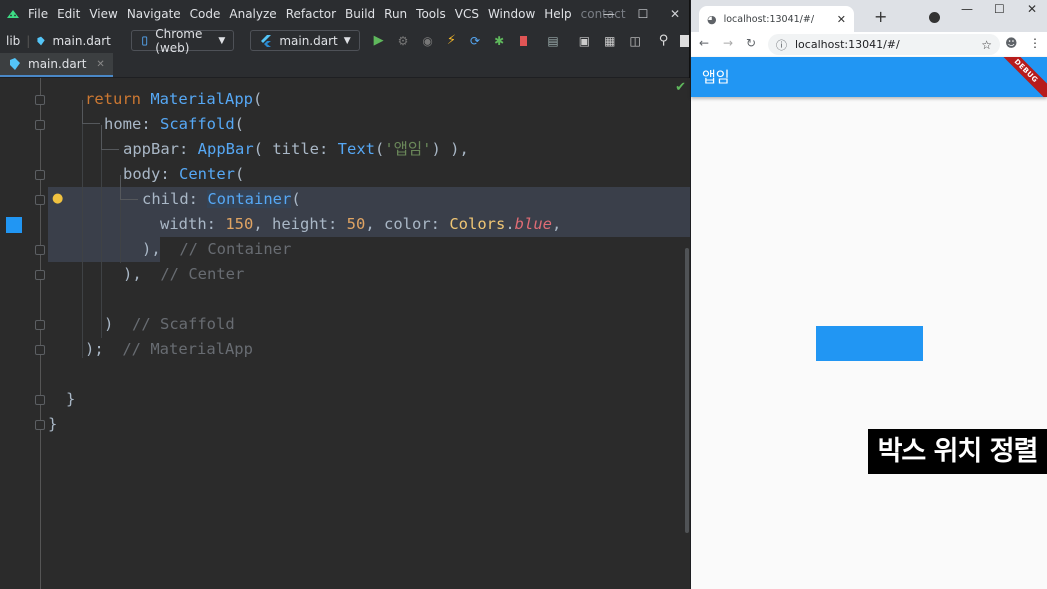 The width and height of the screenshot is (1047, 589). What do you see at coordinates (154, 14) in the screenshot?
I see `menu-navigate: Navigate` at bounding box center [154, 14].